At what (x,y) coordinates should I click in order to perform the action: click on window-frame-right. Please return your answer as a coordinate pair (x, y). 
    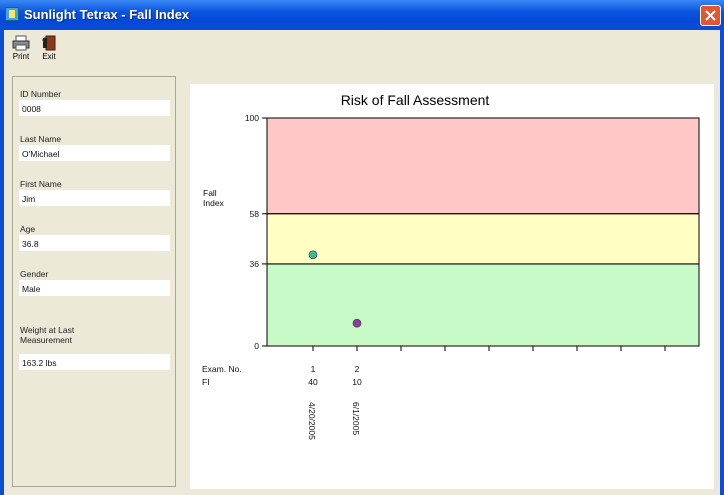
    Looking at the image, I should click on (722, 262).